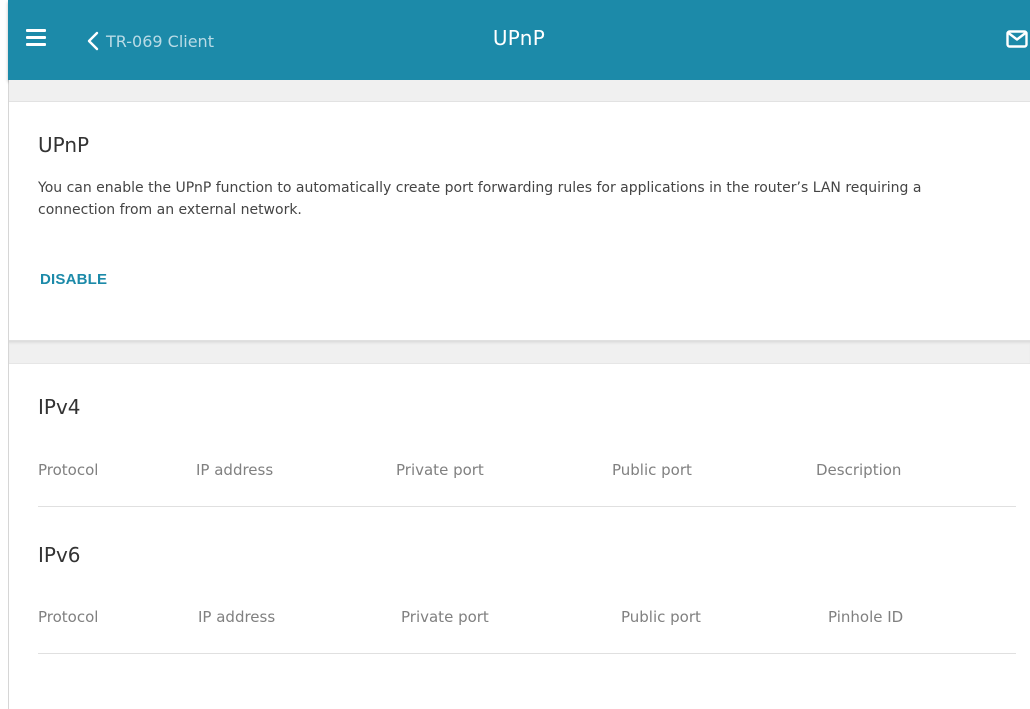  What do you see at coordinates (73, 279) in the screenshot?
I see `disable-upnp-button: DISABLE` at bounding box center [73, 279].